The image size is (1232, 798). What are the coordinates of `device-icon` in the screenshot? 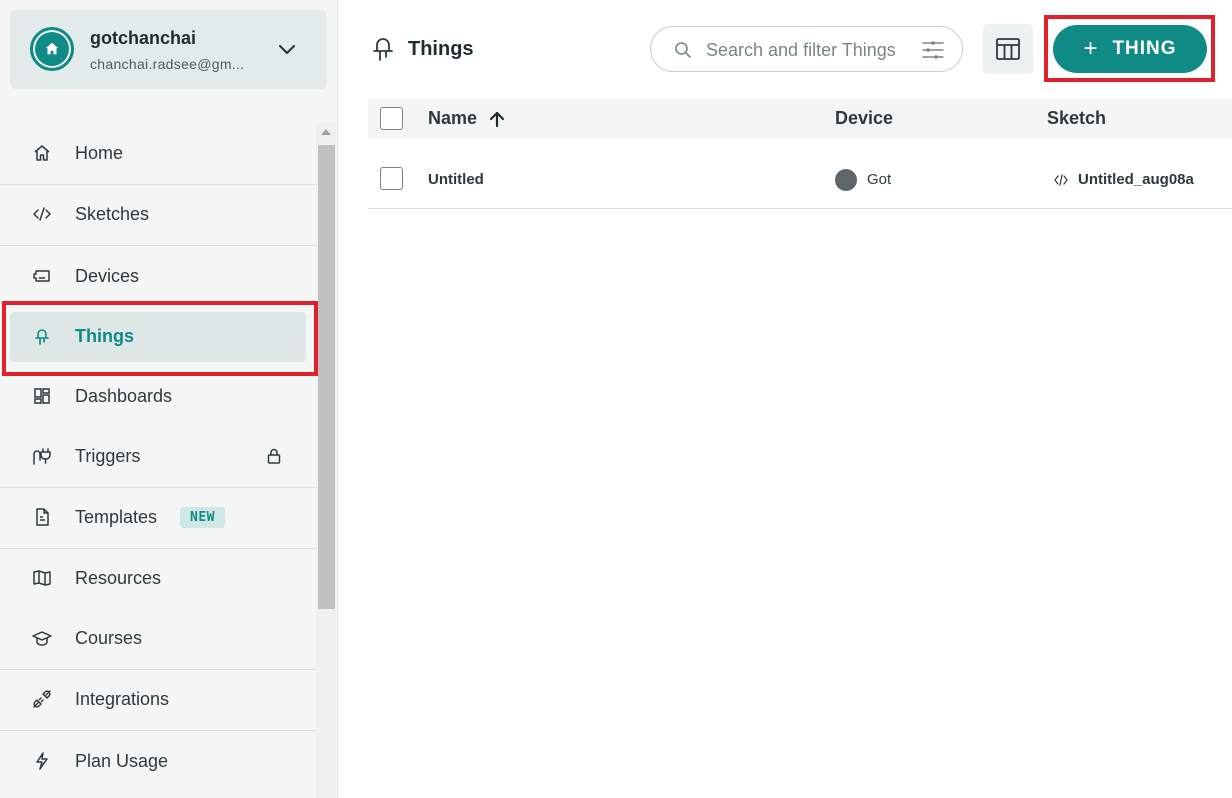 It's located at (42, 276).